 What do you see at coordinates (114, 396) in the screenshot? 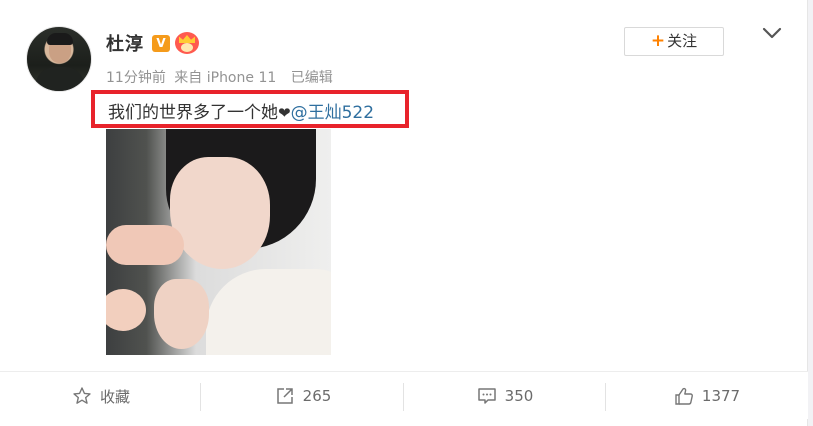
I see `favorite-label: 收藏` at bounding box center [114, 396].